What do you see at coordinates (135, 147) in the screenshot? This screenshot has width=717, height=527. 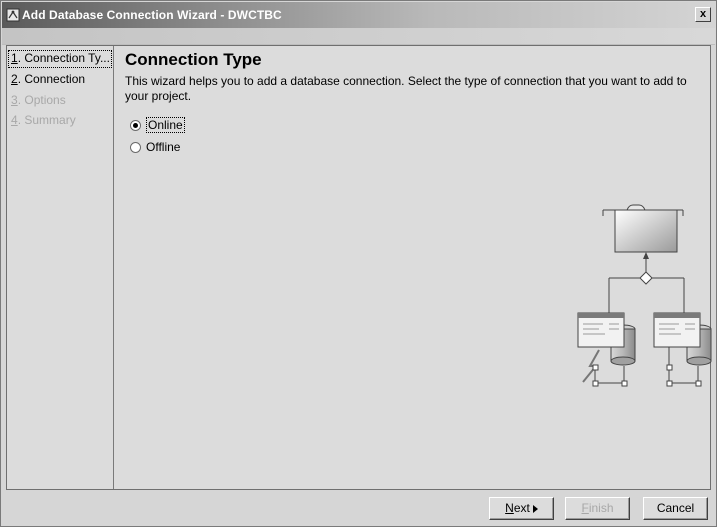 I see `offline-radio` at bounding box center [135, 147].